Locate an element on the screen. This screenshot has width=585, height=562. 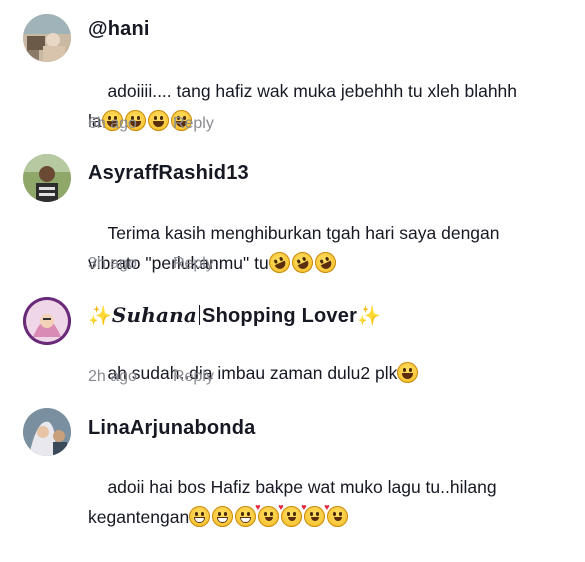
comment-meta: 3h ago Reply is located at coordinates (151, 264).